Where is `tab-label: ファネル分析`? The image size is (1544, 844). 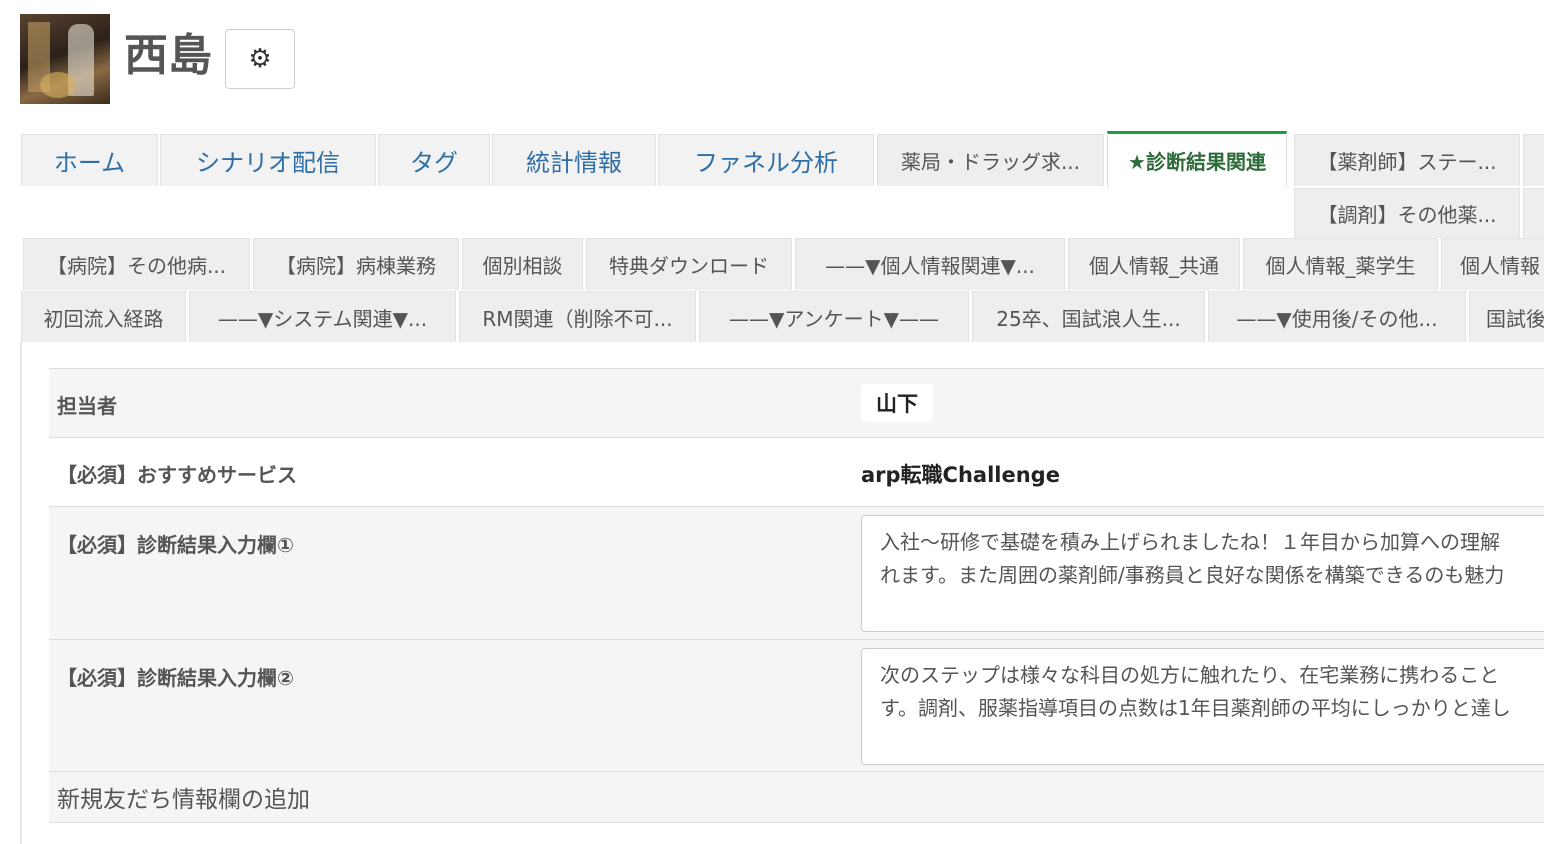 tab-label: ファネル分析 is located at coordinates (766, 163).